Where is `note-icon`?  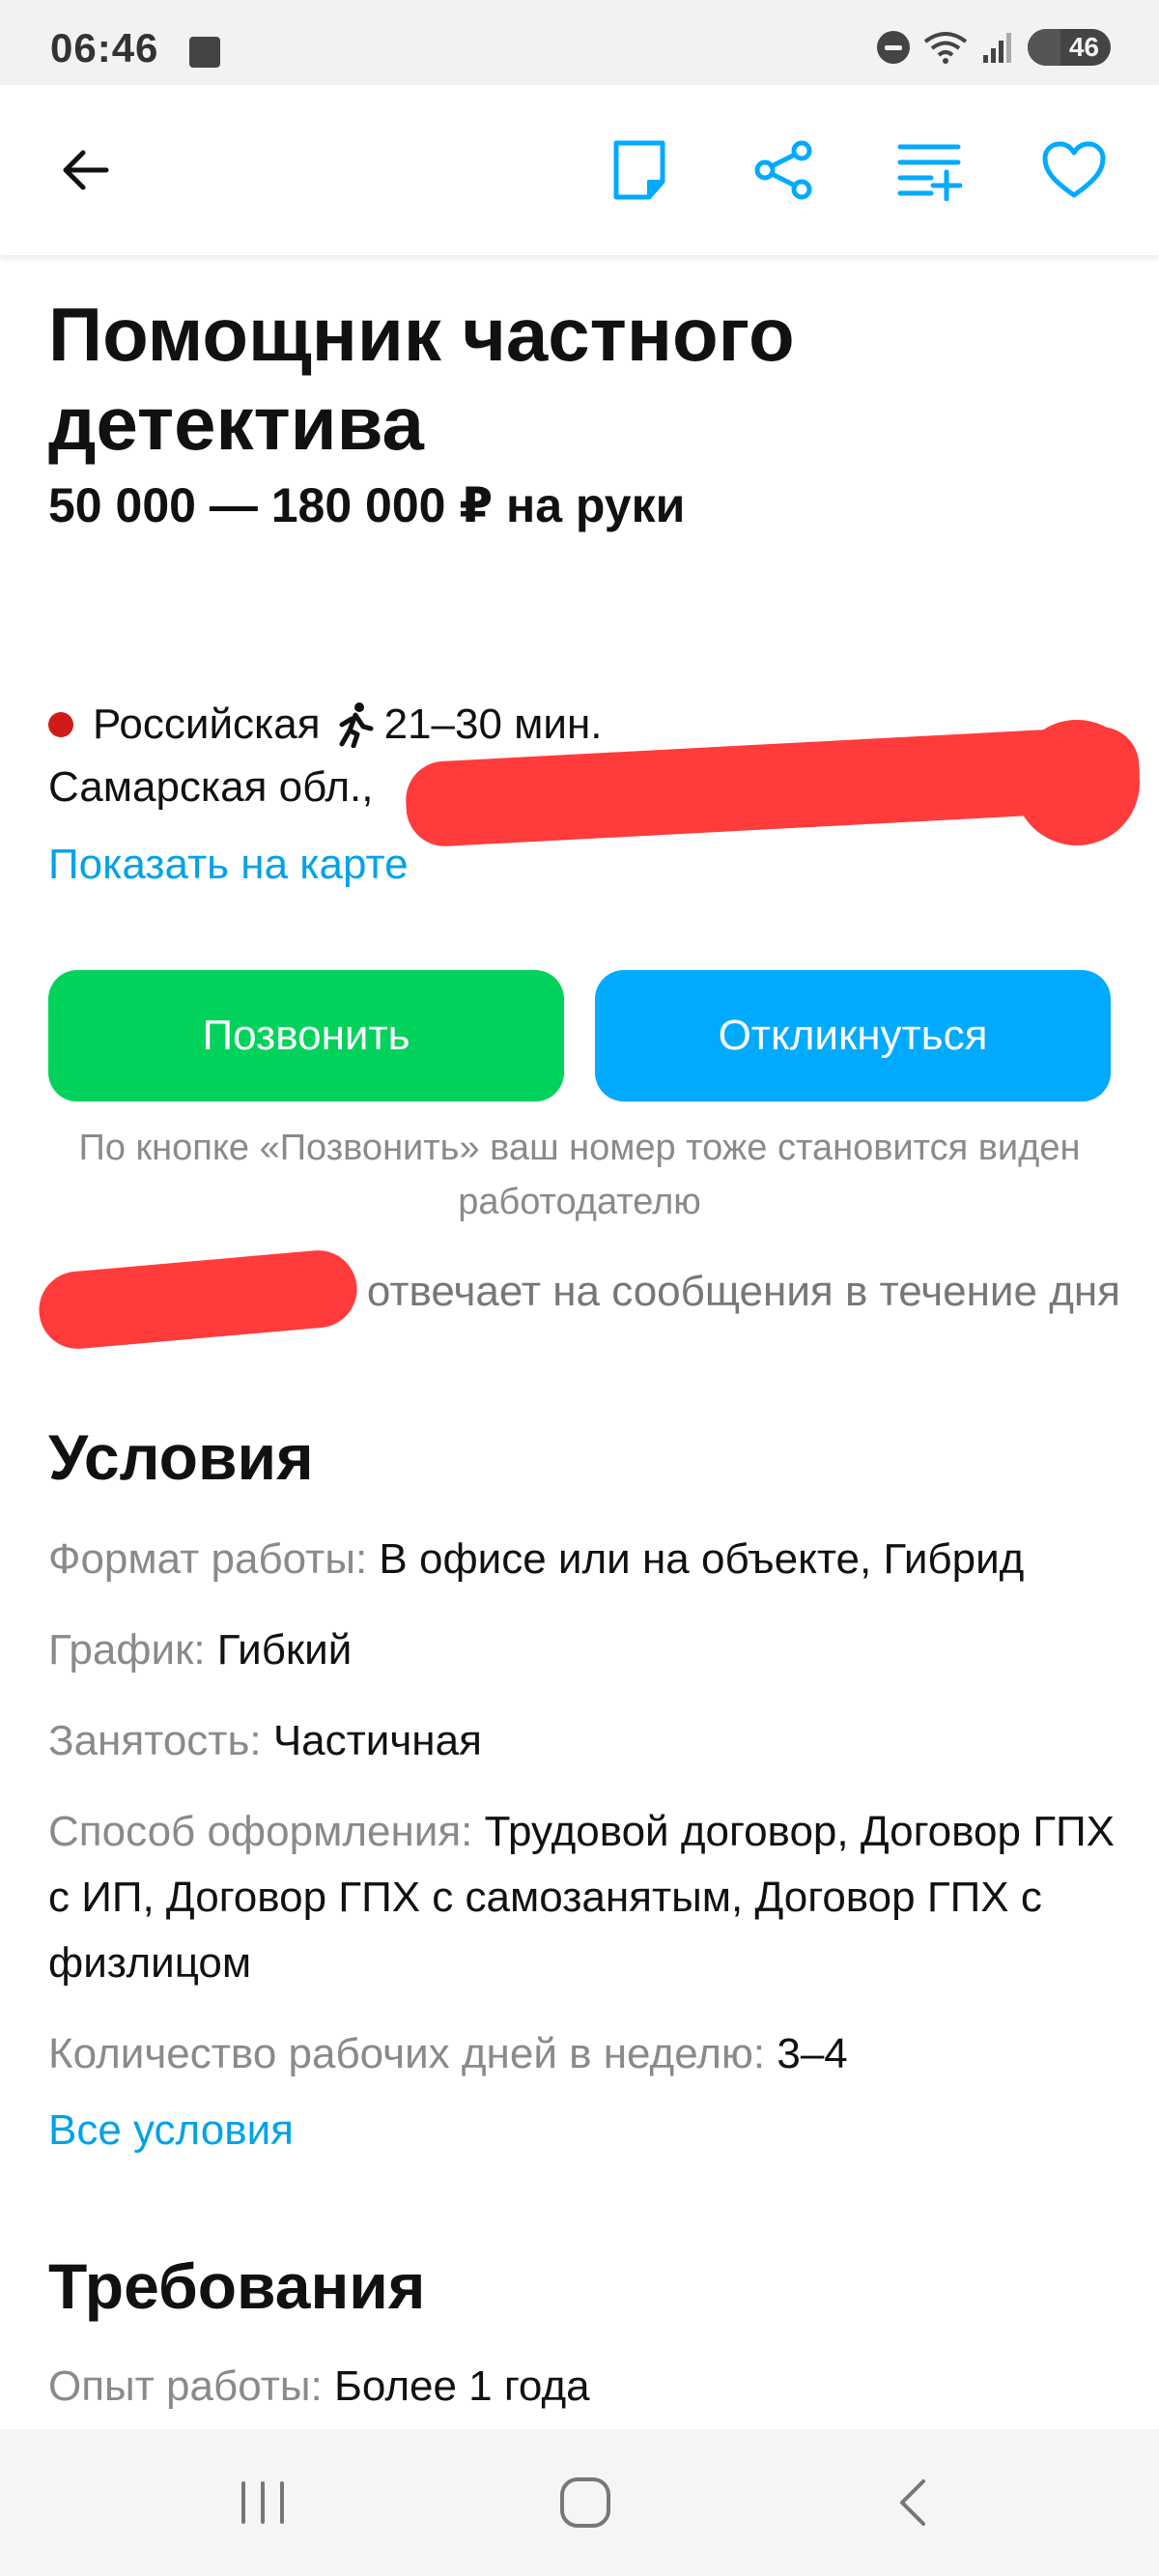 note-icon is located at coordinates (639, 170).